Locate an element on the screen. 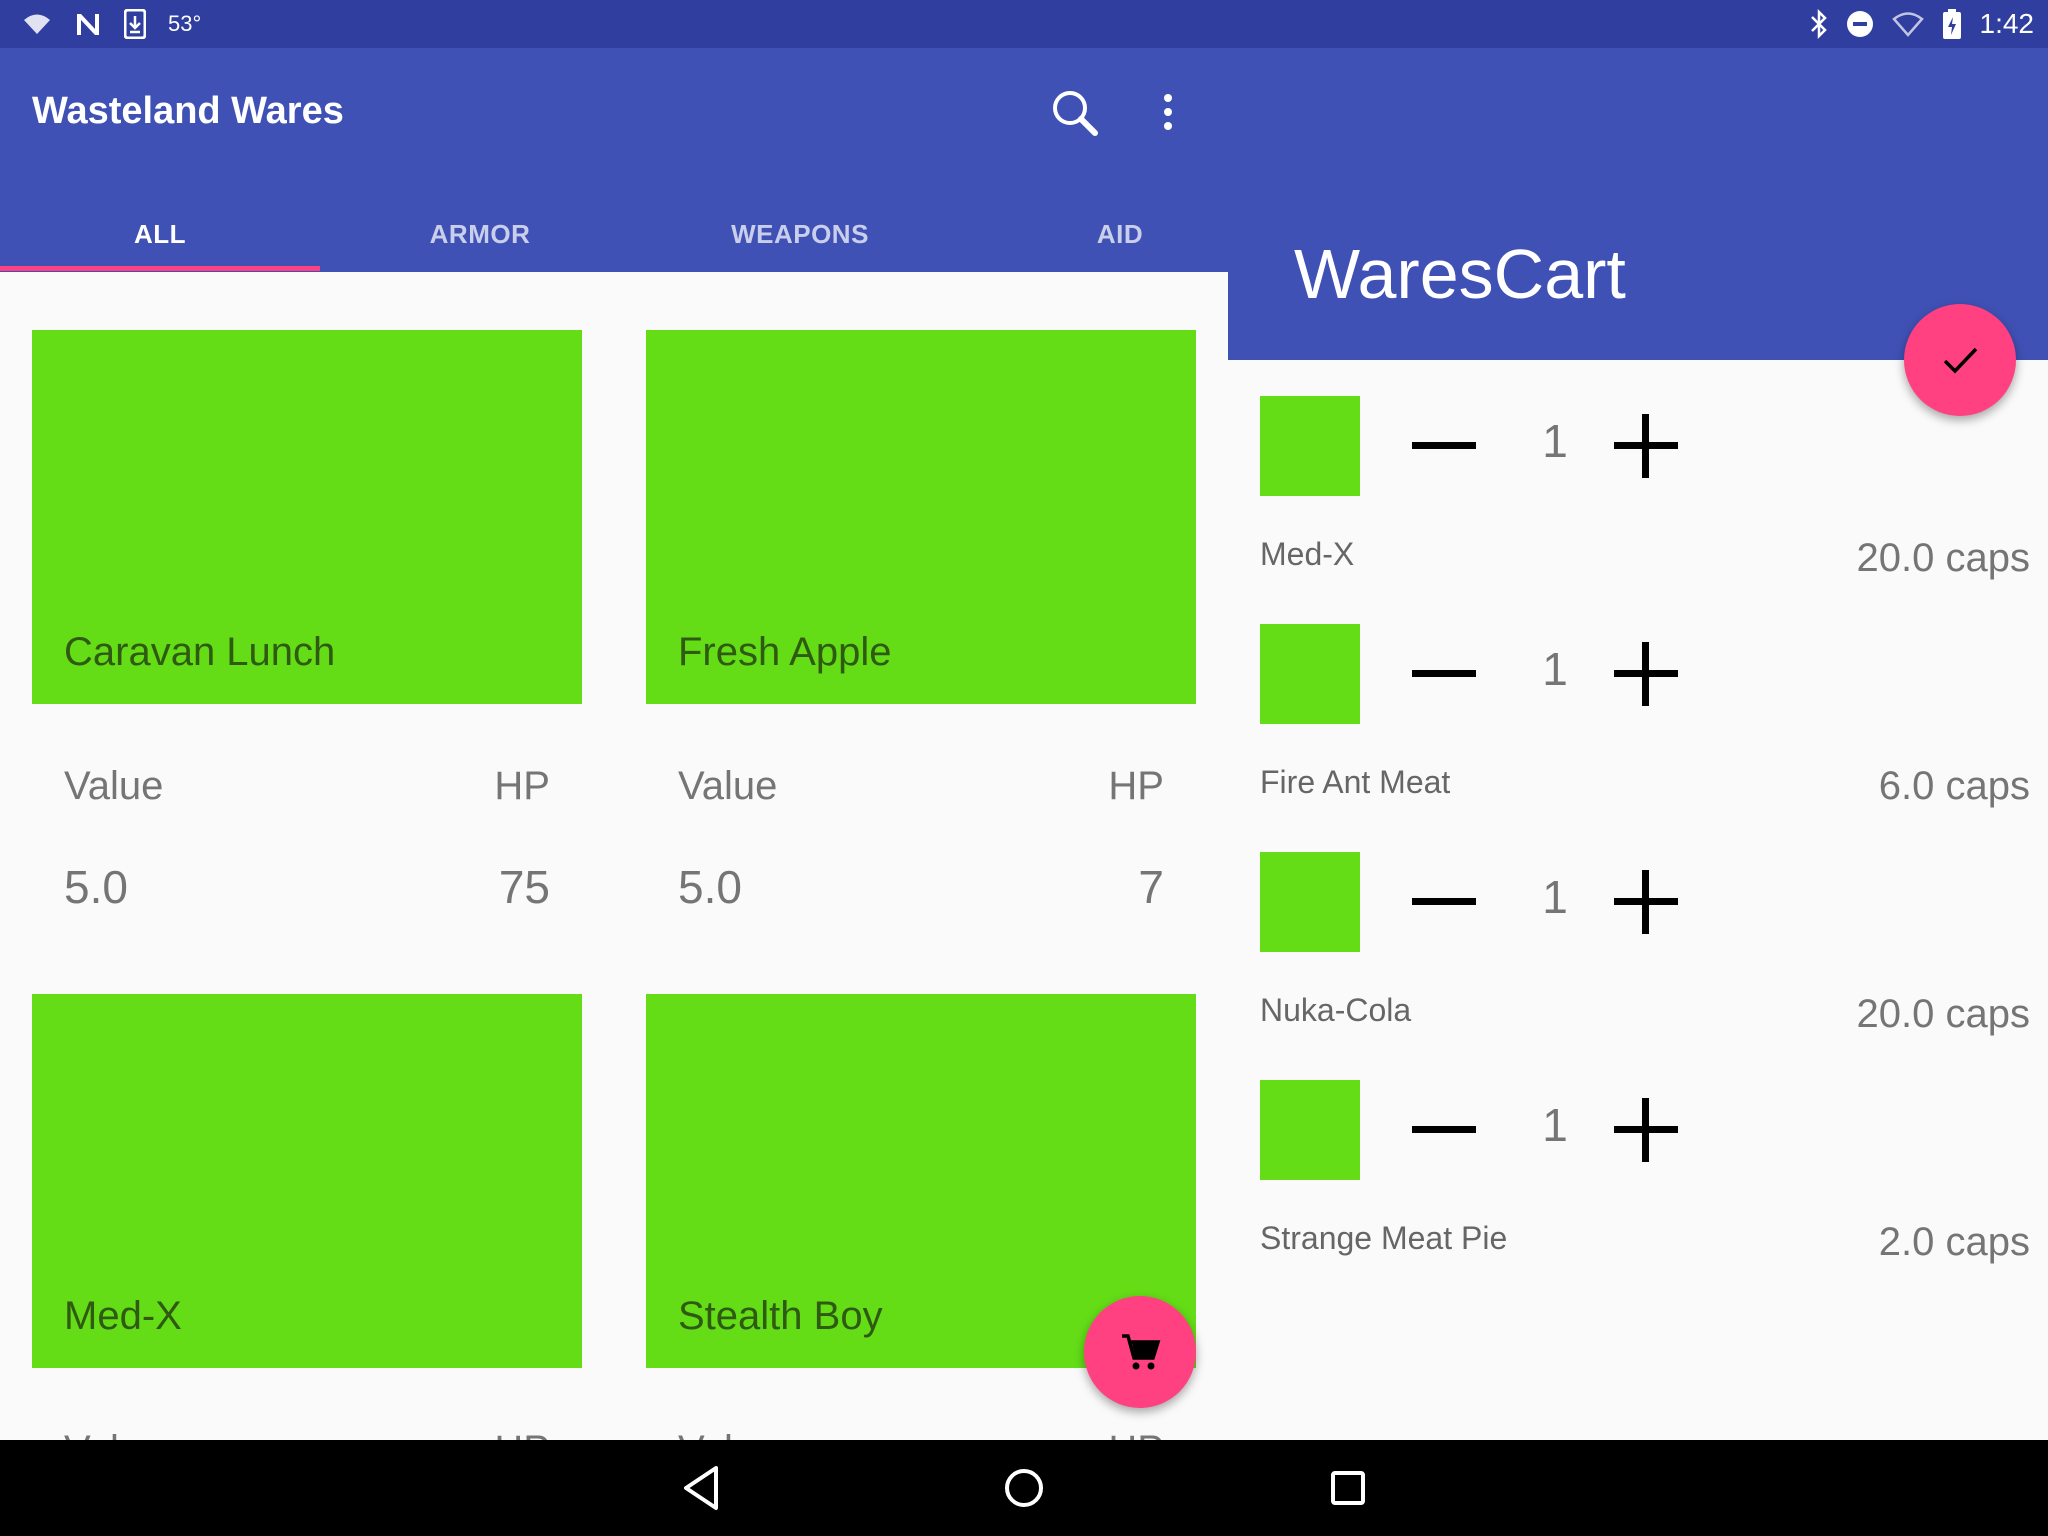 The image size is (2048, 1536). check-icon is located at coordinates (1960, 360).